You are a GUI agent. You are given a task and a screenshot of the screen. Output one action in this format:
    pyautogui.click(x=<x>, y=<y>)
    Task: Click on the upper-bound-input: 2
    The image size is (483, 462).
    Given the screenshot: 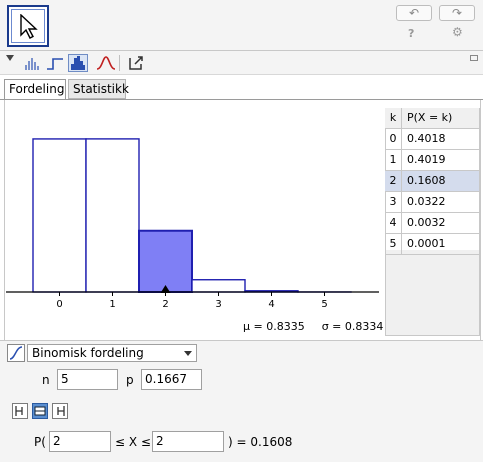 What is the action you would take?
    pyautogui.click(x=188, y=441)
    